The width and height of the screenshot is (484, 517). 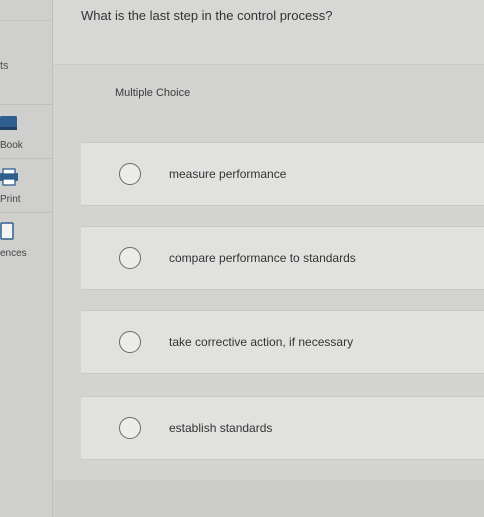 What do you see at coordinates (13, 253) in the screenshot?
I see `sidebar-item-label: ences` at bounding box center [13, 253].